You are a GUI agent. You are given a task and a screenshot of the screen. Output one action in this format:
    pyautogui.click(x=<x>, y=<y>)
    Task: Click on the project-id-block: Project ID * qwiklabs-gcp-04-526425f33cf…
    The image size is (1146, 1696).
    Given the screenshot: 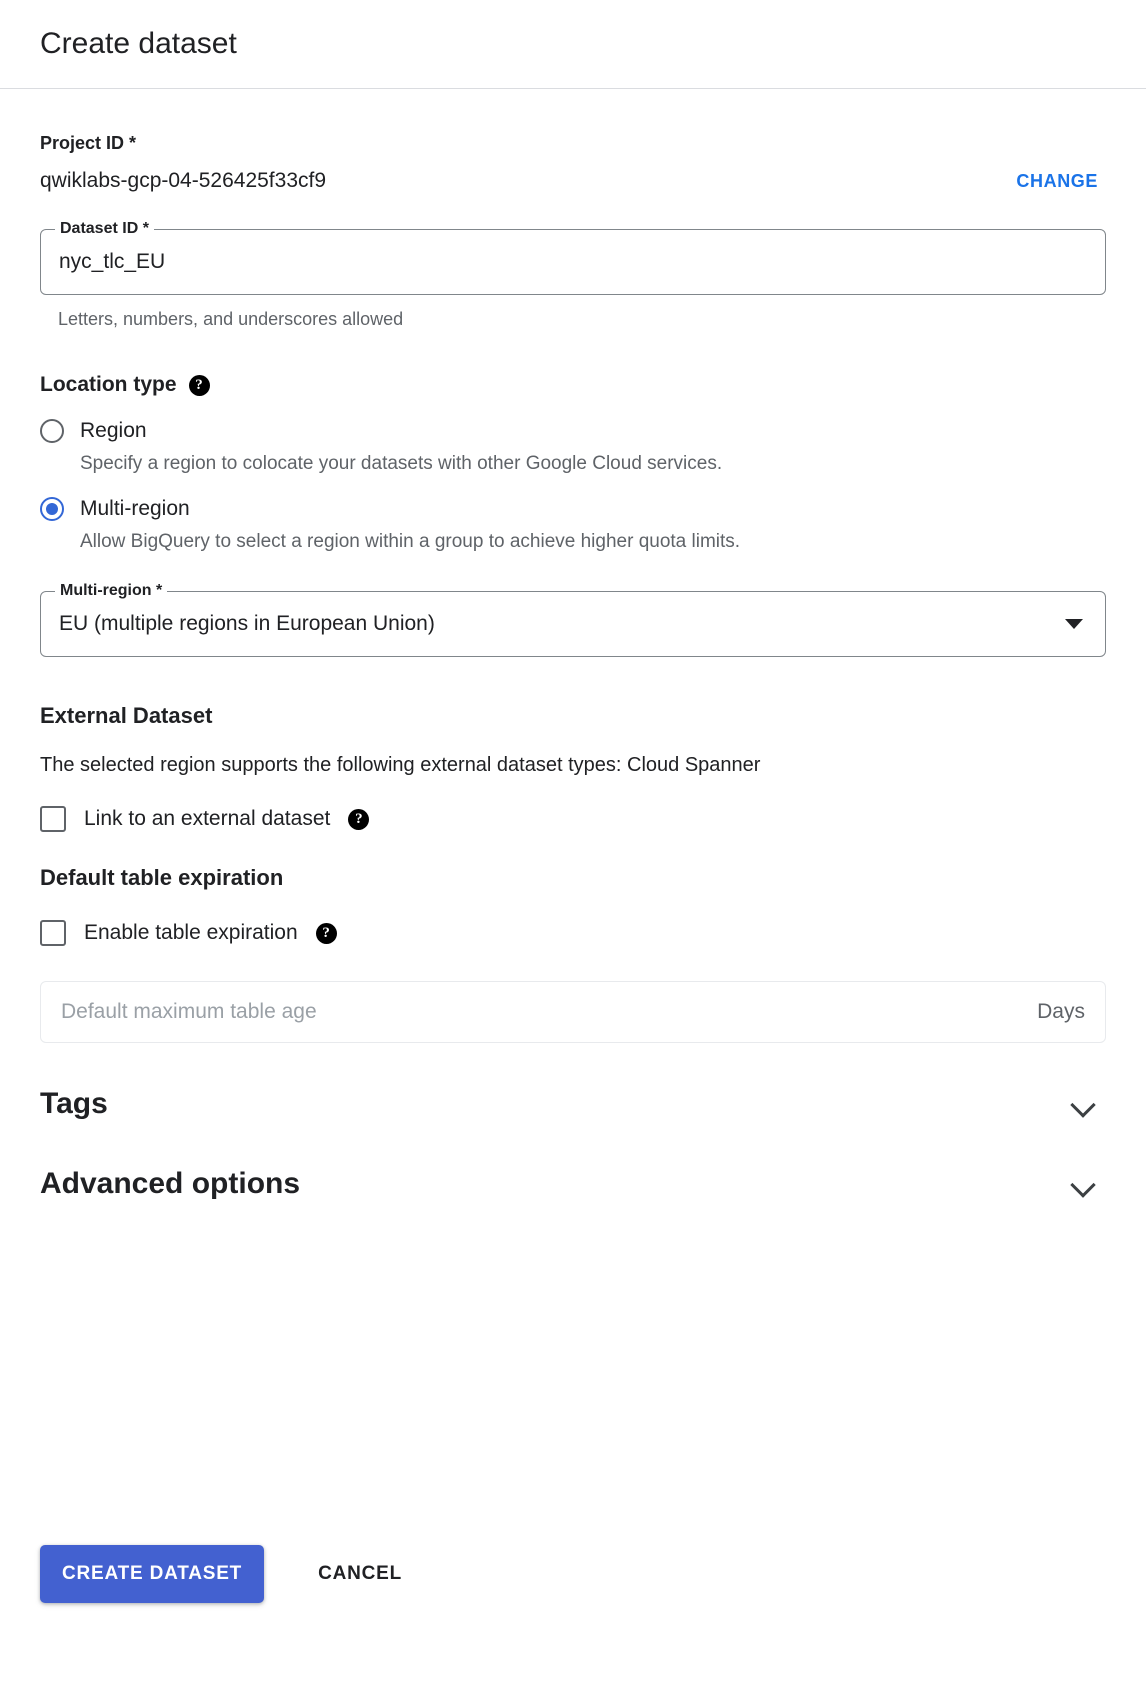 What is the action you would take?
    pyautogui.click(x=573, y=142)
    